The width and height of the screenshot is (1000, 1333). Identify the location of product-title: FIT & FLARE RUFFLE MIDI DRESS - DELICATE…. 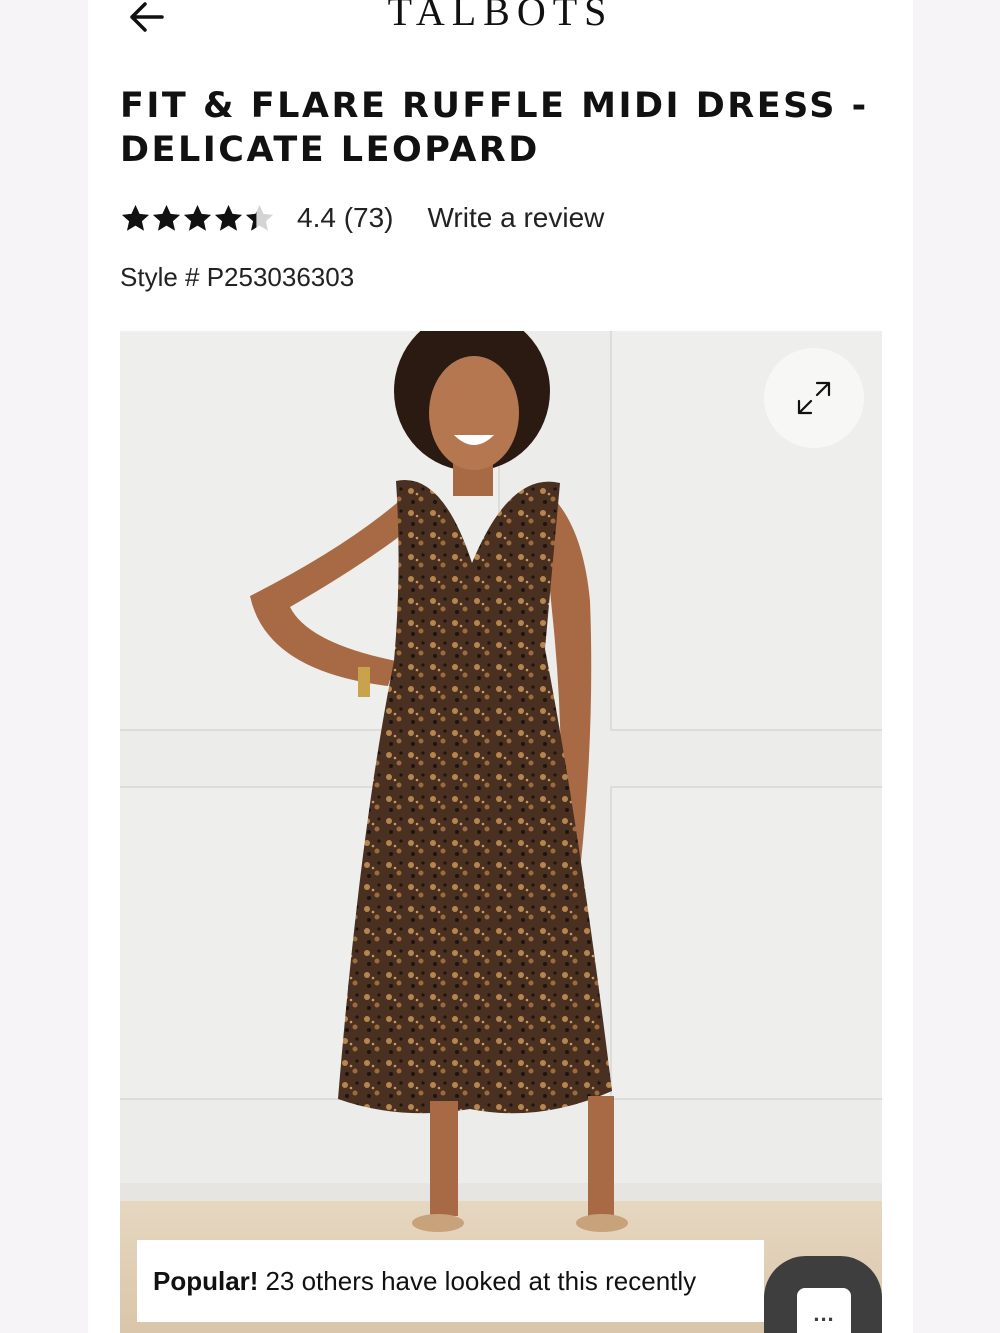
(494, 128).